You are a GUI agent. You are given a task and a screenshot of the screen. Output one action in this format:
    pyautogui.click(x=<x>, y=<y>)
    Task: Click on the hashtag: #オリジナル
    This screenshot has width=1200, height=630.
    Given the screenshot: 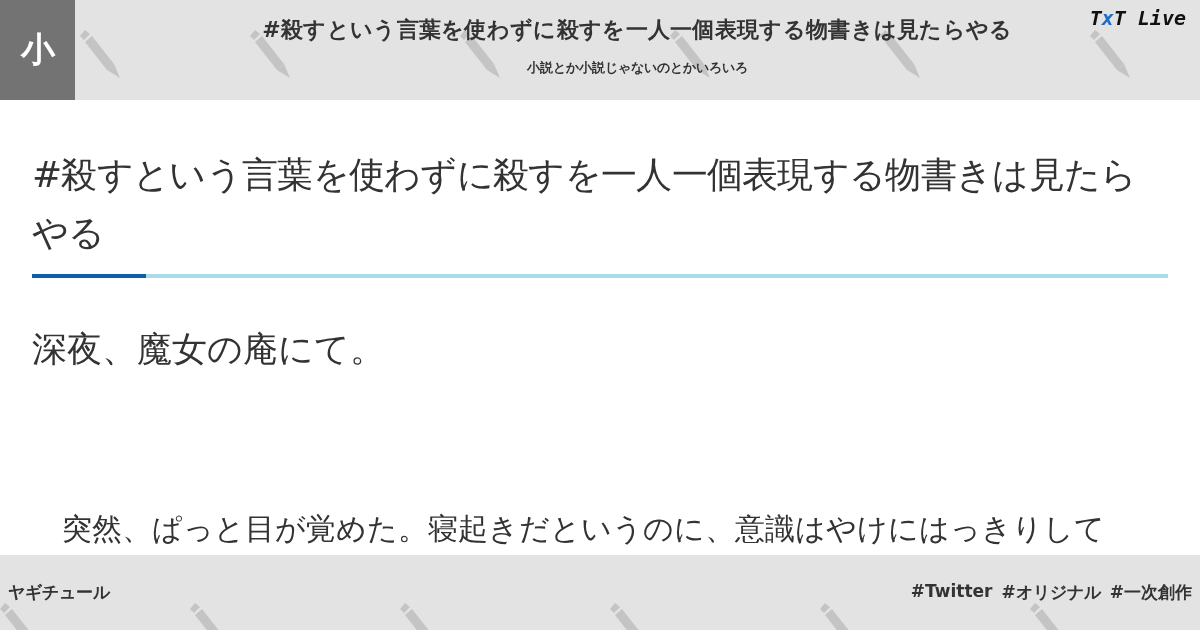 What is the action you would take?
    pyautogui.click(x=1051, y=592)
    